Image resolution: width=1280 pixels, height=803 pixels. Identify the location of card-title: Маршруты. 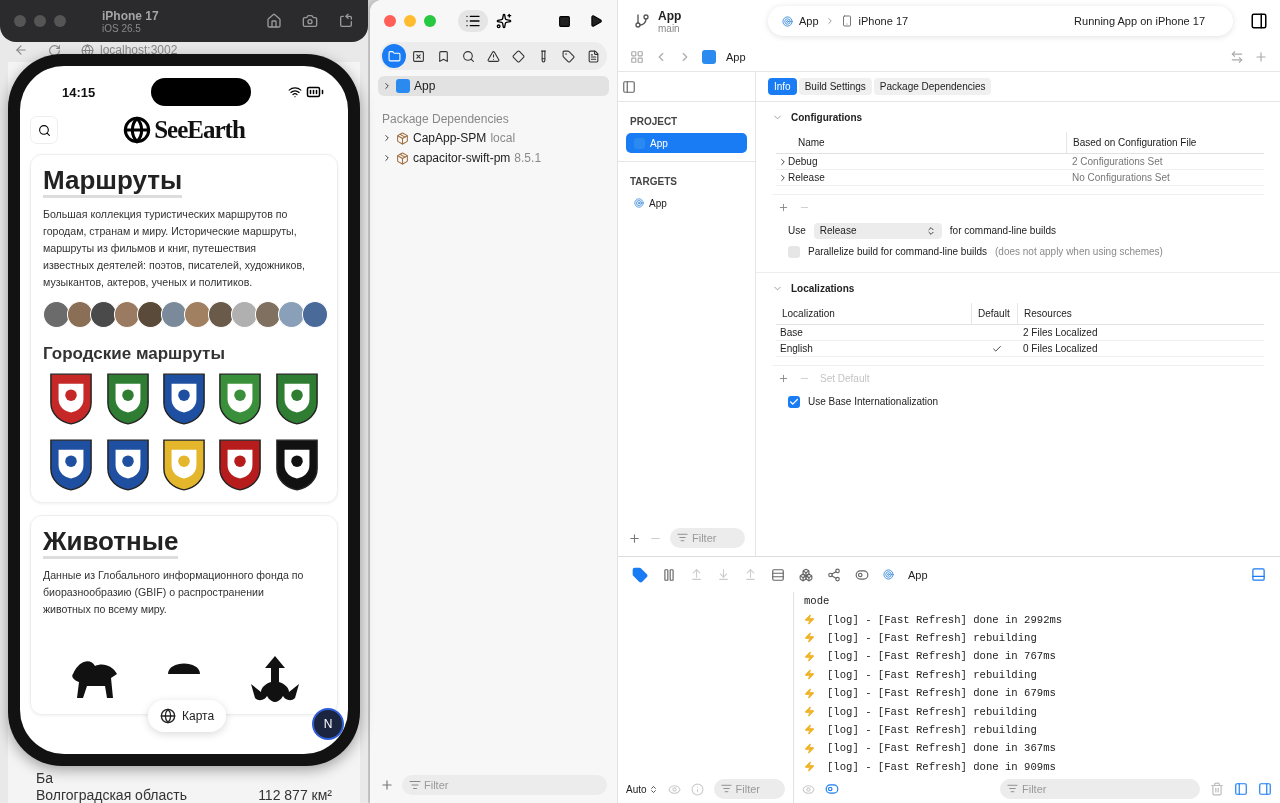
(113, 181).